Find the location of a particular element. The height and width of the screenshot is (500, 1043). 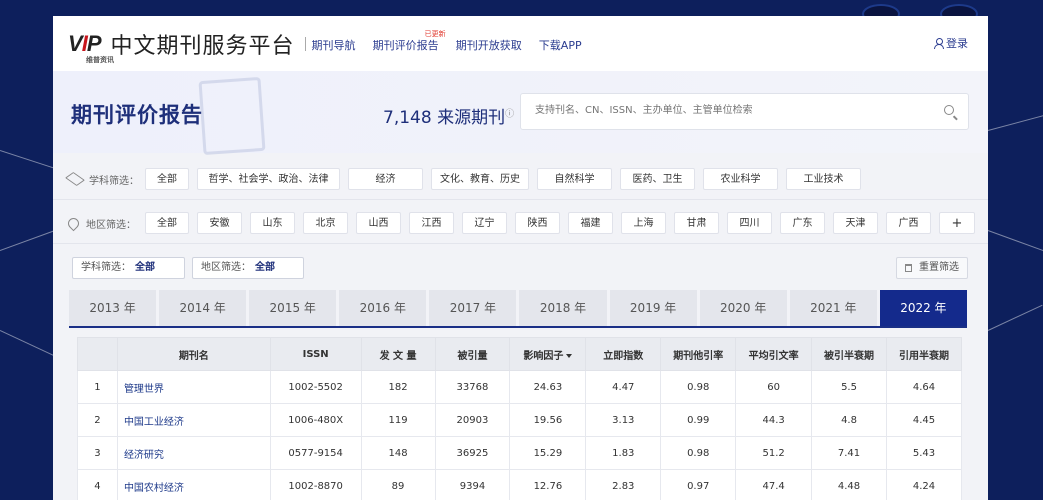

table-cell: 4.64 is located at coordinates (924, 387).